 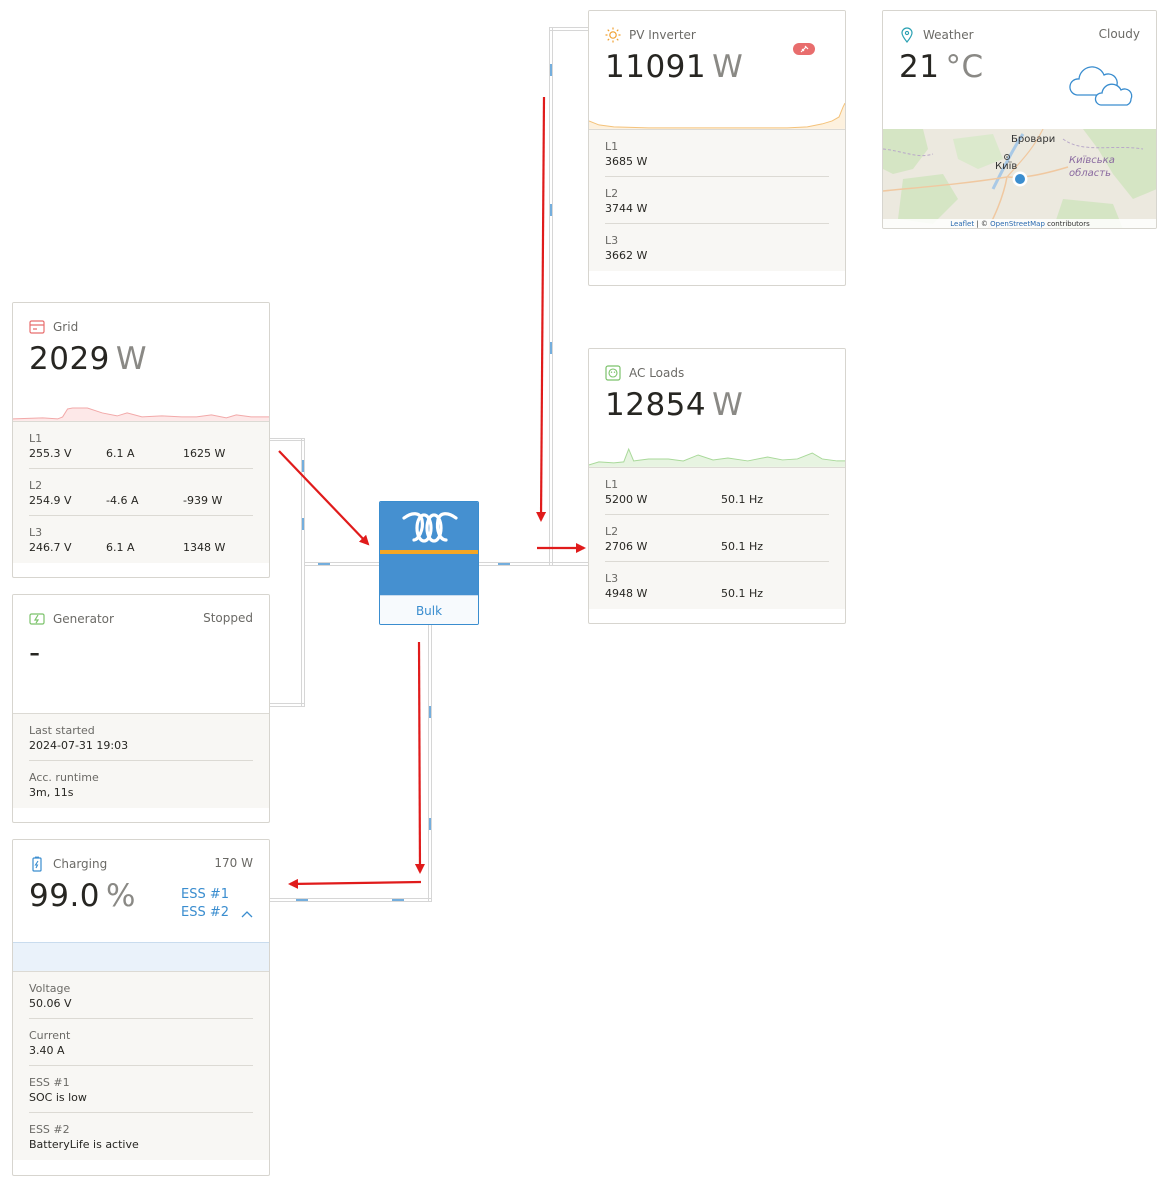 What do you see at coordinates (287, 705) in the screenshot?
I see `wire-generator` at bounding box center [287, 705].